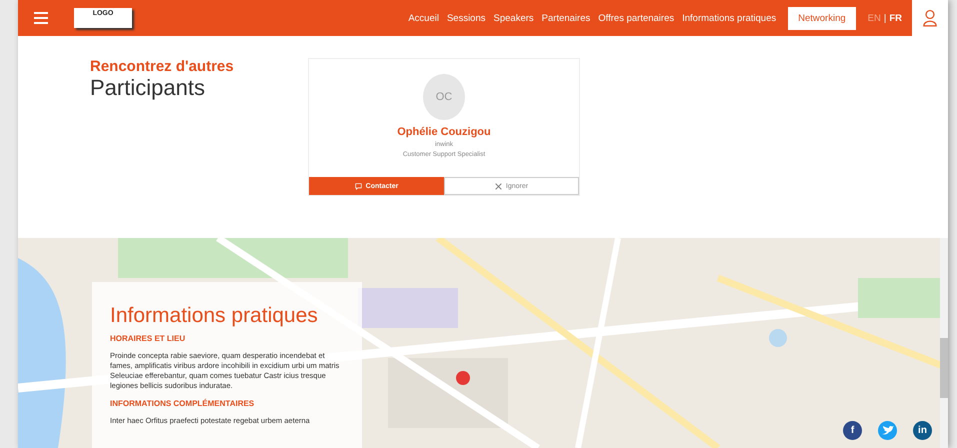  I want to click on language-link: FR, so click(895, 18).